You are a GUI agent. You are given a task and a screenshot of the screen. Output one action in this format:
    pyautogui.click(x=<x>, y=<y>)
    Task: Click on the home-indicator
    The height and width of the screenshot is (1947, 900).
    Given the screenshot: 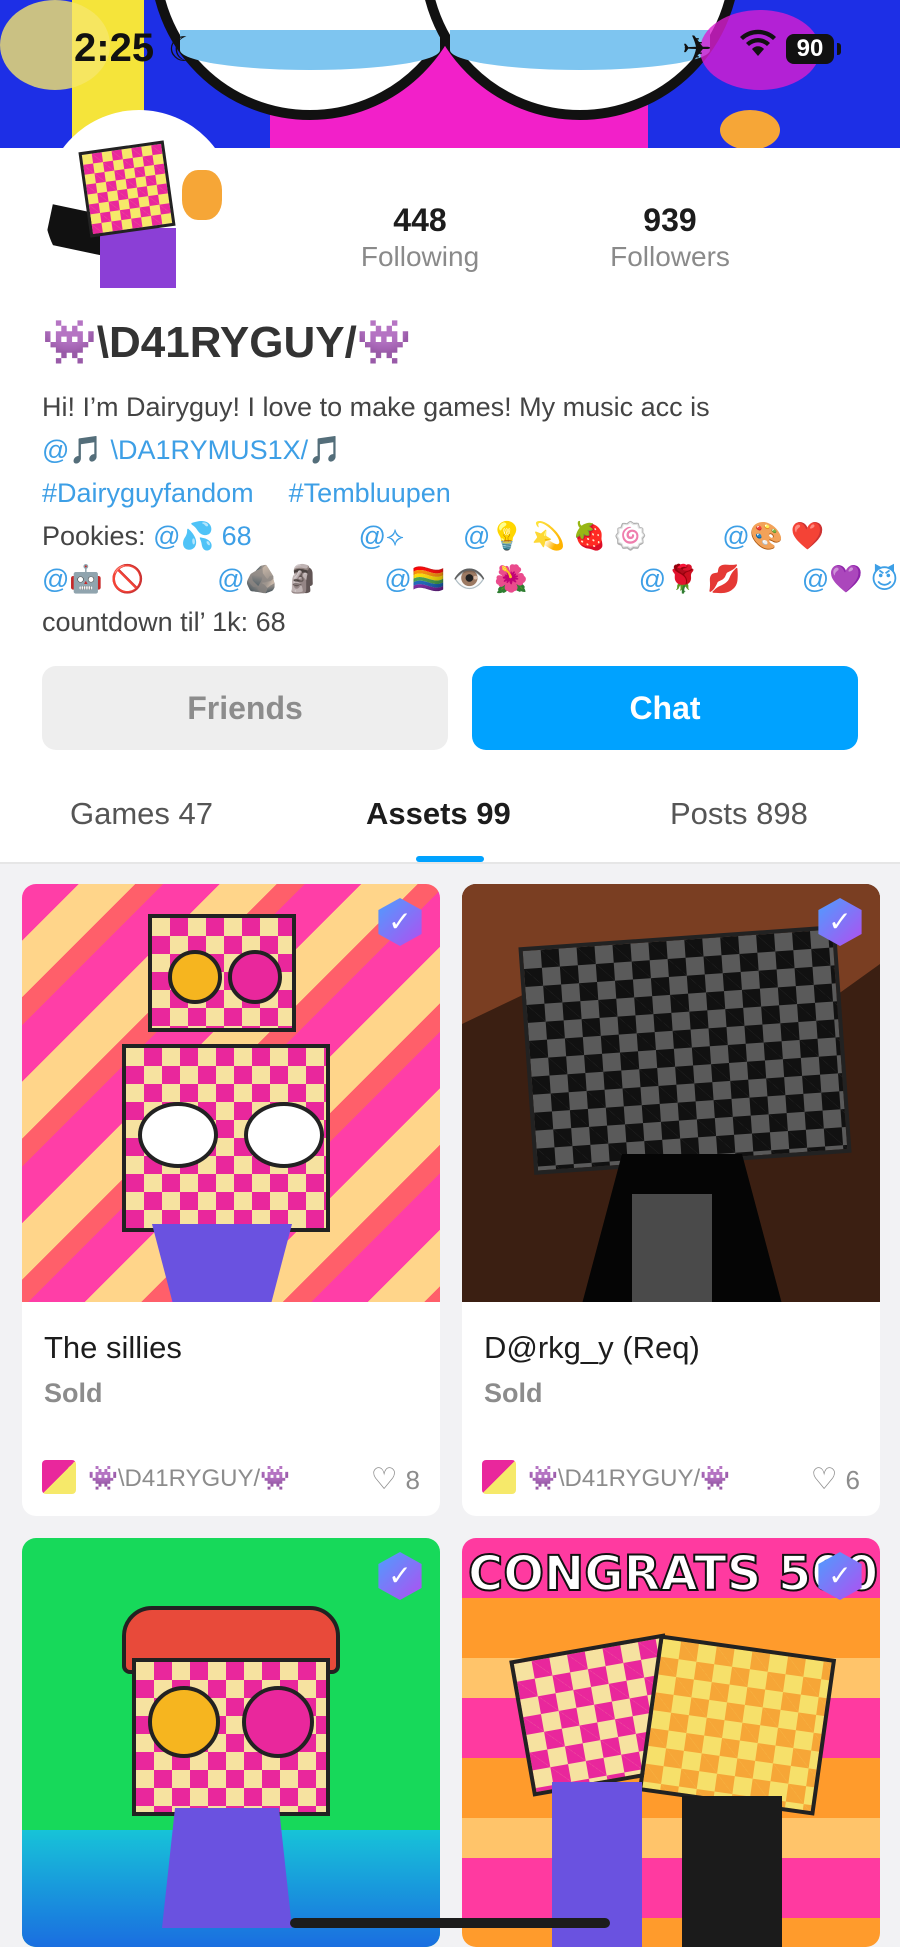 What is the action you would take?
    pyautogui.click(x=450, y=1923)
    